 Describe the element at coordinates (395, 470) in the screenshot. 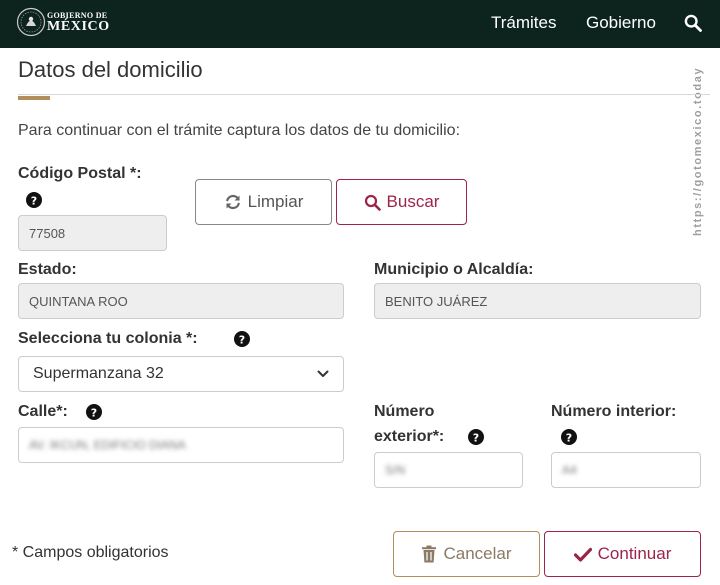

I see `ext-number-value: S/N` at that location.